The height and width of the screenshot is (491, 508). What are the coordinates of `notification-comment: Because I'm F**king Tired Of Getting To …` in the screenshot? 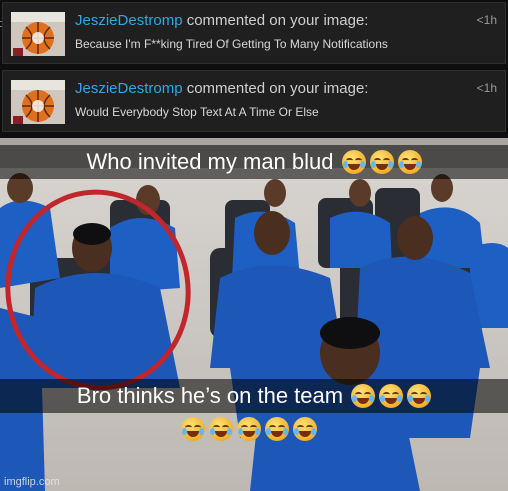 It's located at (231, 44).